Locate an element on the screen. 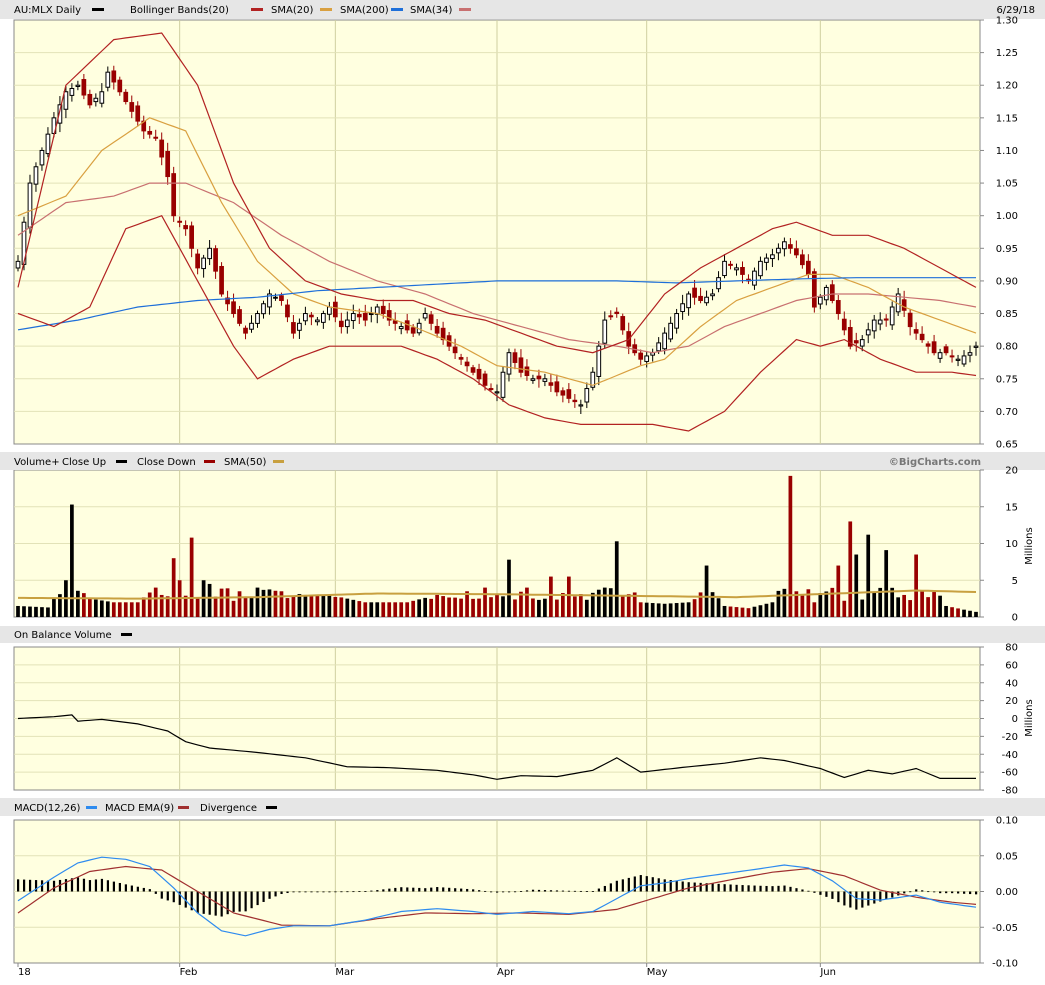 Image resolution: width=1045 pixels, height=985 pixels. ytick-label-obv-4: 0 is located at coordinates (1015, 719).